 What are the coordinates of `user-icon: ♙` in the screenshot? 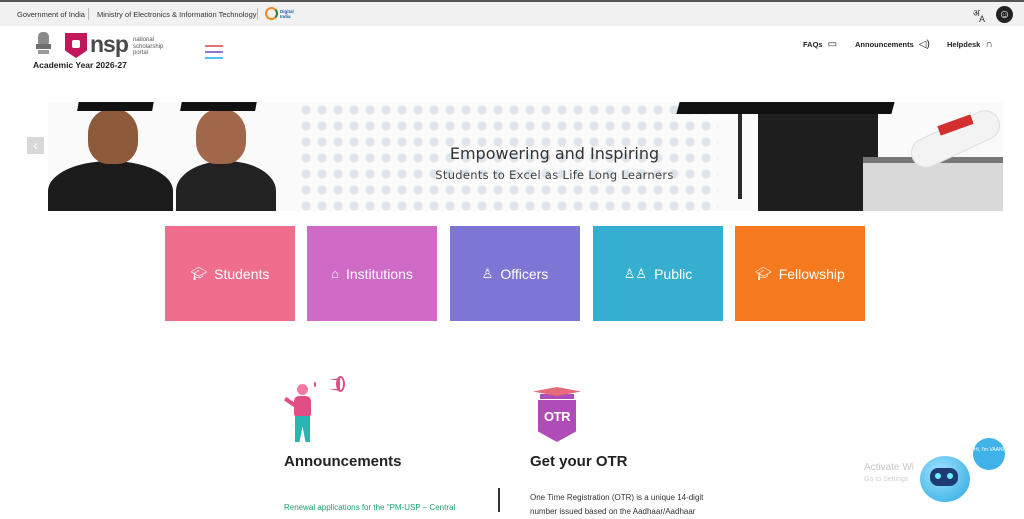 It's located at (487, 273).